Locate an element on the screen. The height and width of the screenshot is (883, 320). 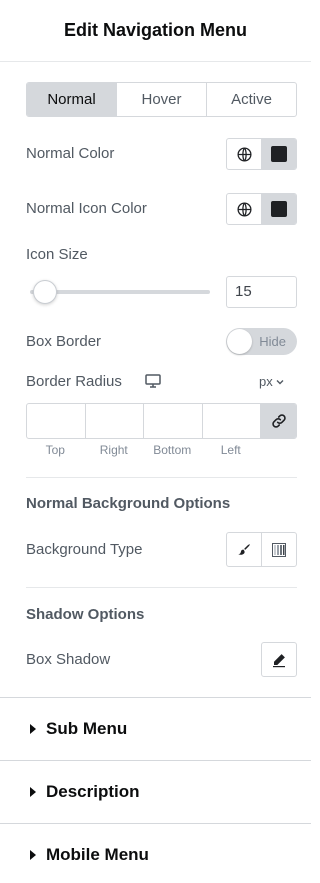
normal-color-label: Normal Color is located at coordinates (70, 153).